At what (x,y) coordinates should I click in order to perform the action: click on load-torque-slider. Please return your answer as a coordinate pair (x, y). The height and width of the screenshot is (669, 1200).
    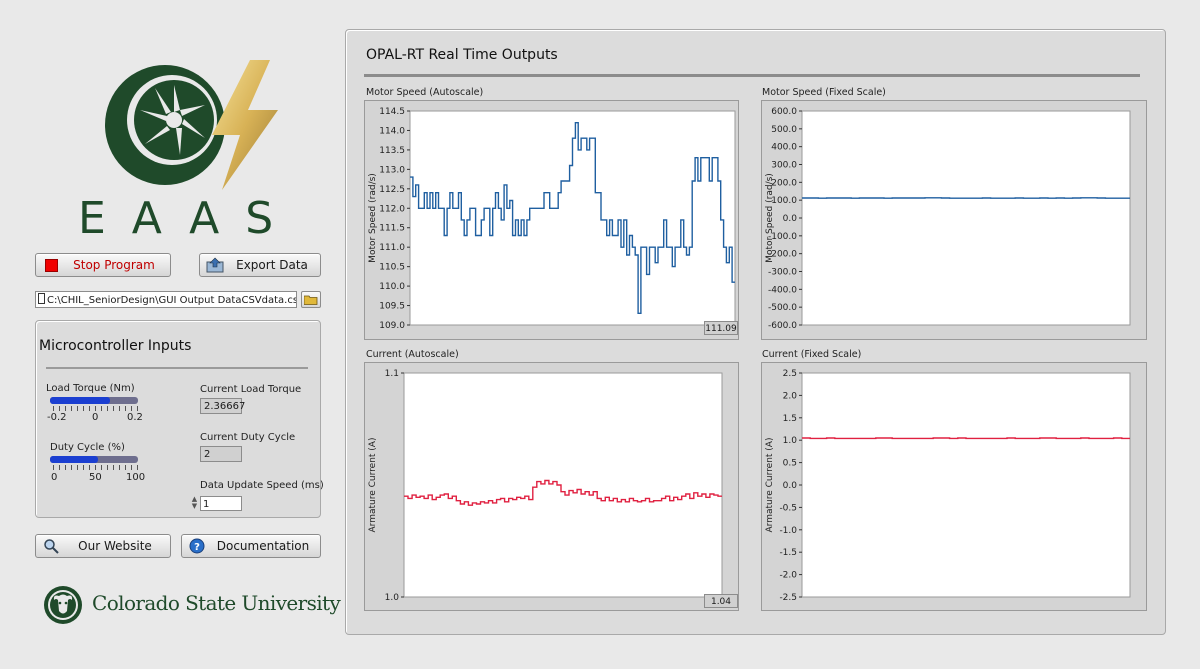
    Looking at the image, I should click on (94, 400).